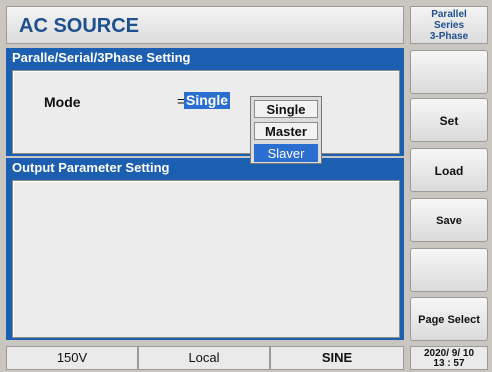 This screenshot has width=492, height=372. Describe the element at coordinates (449, 120) in the screenshot. I see `set-button: Set` at that location.